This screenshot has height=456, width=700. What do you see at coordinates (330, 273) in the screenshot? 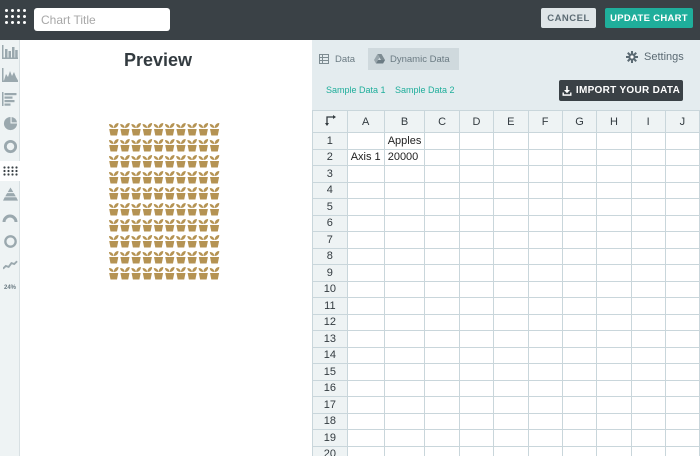
I see `row-header: 9` at bounding box center [330, 273].